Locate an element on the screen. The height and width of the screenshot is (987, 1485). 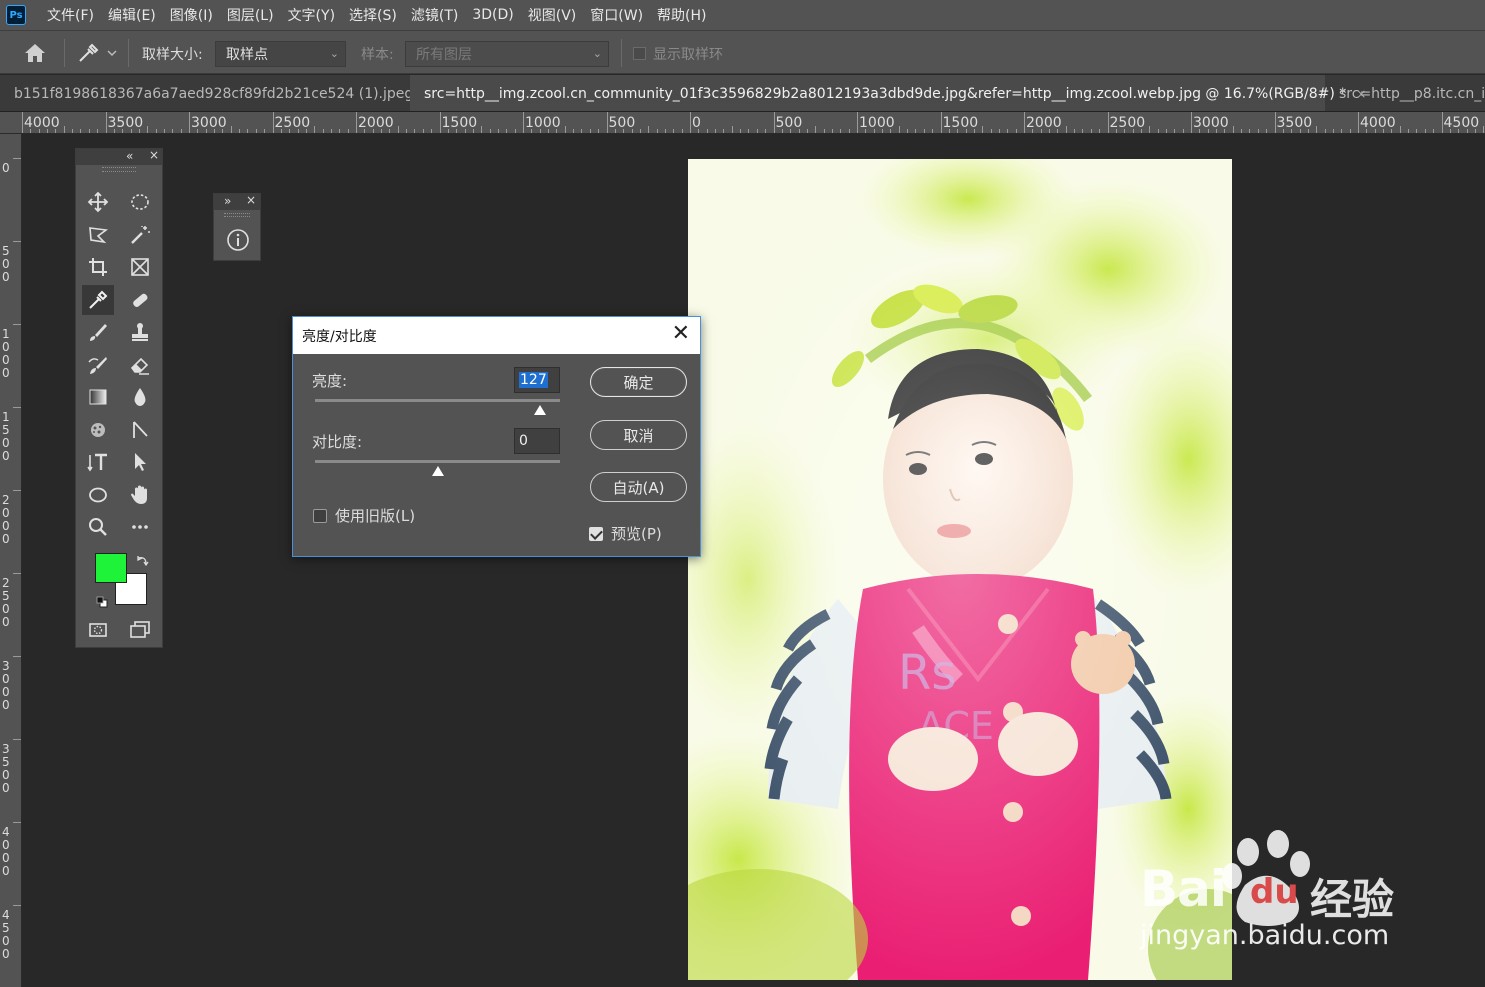
vertical-type-tool-icon is located at coordinates (98, 462).